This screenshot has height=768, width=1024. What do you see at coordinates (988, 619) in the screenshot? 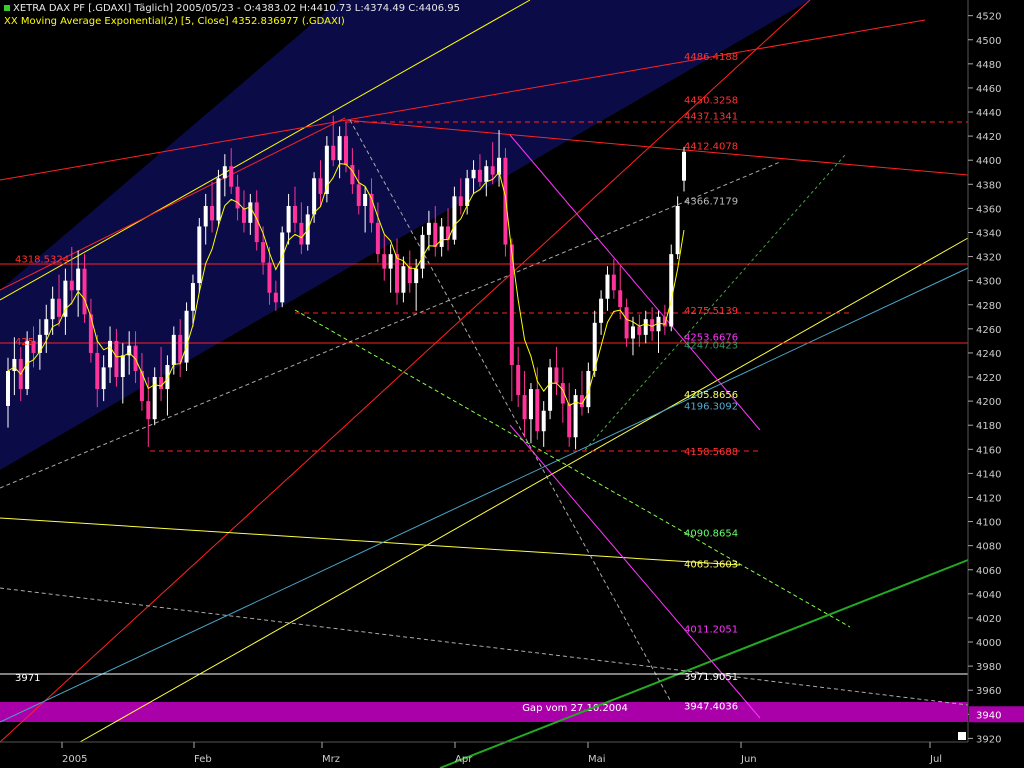
I see `y-tick-label: 4020` at bounding box center [988, 619].